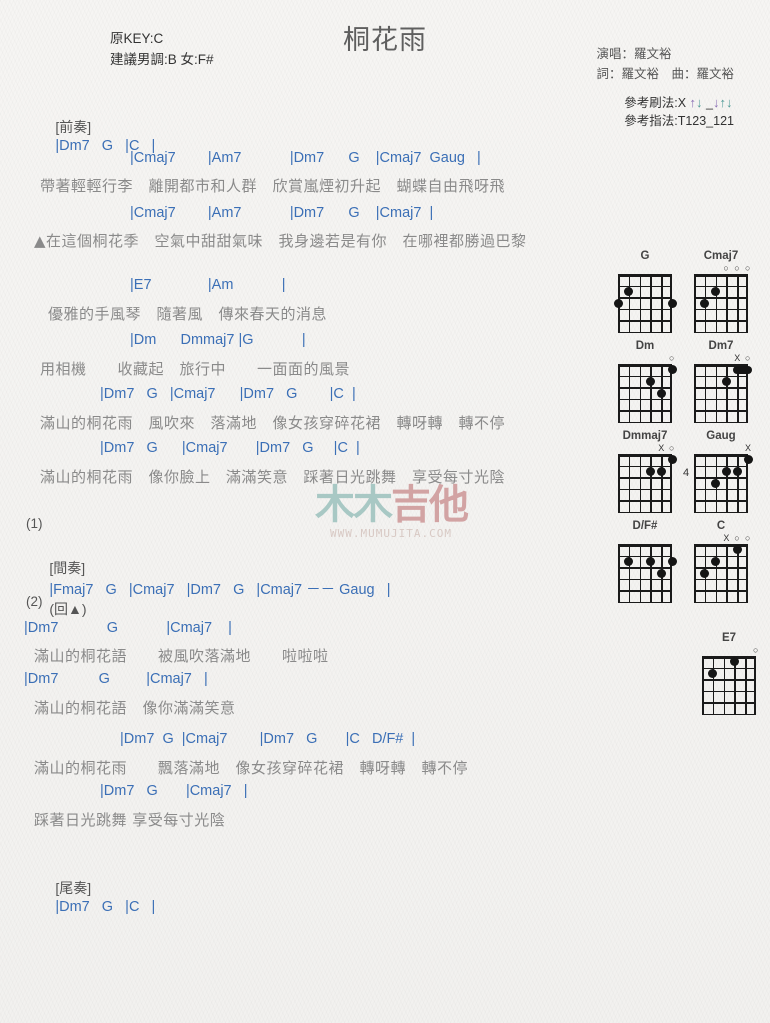 The height and width of the screenshot is (1023, 770). What do you see at coordinates (645, 472) in the screenshot?
I see `chord-diagram-dmmaj7: Dmmaj7 X ○` at bounding box center [645, 472].